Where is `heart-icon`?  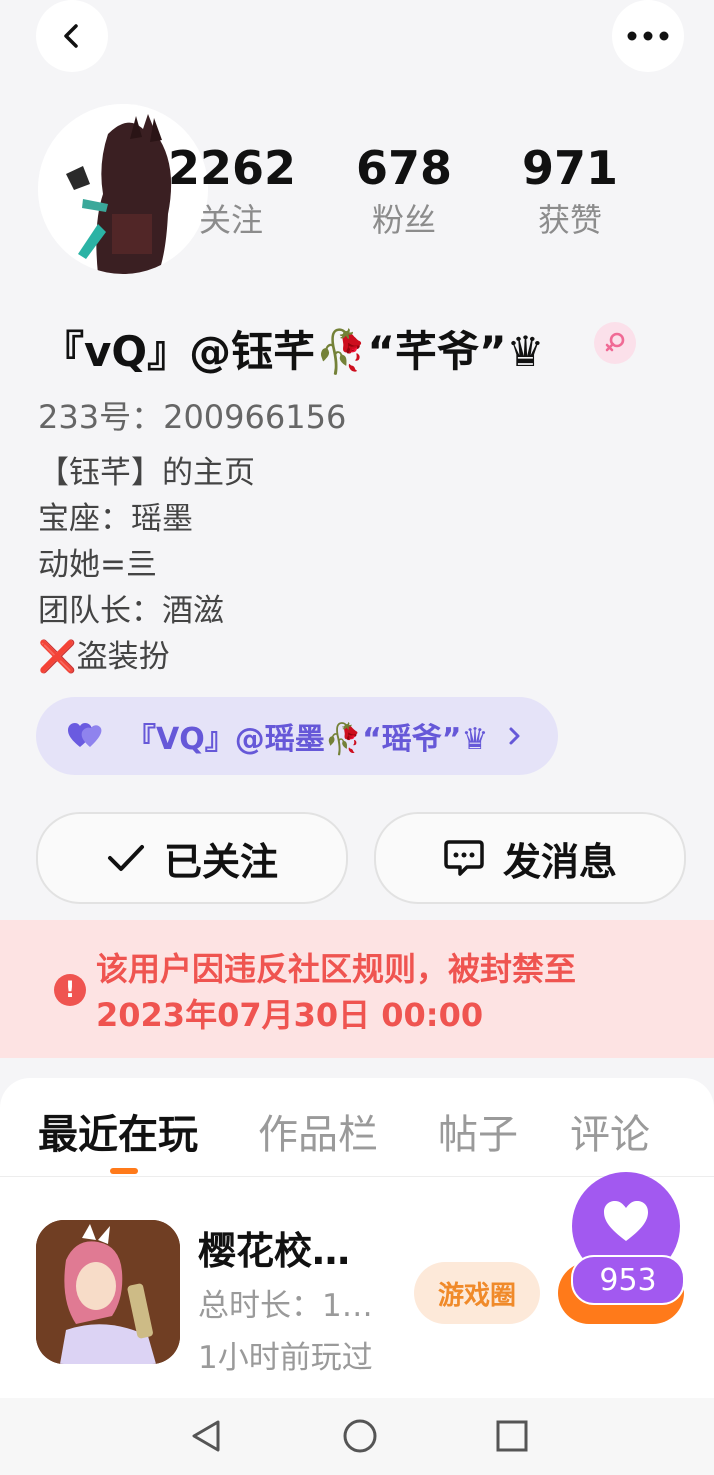 heart-icon is located at coordinates (626, 1221).